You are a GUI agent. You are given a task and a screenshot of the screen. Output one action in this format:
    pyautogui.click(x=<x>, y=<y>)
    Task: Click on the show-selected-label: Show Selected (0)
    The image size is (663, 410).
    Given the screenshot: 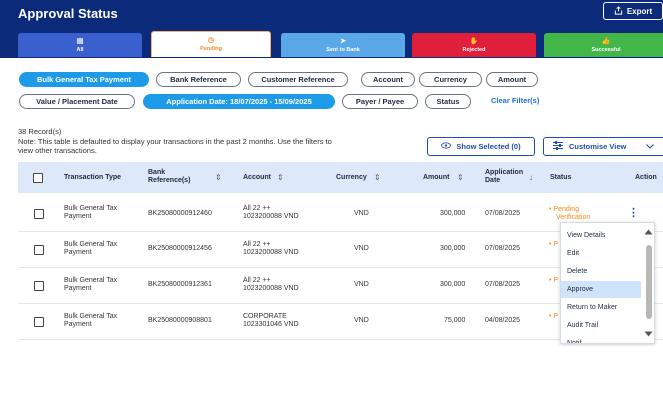 What is the action you would take?
    pyautogui.click(x=488, y=146)
    